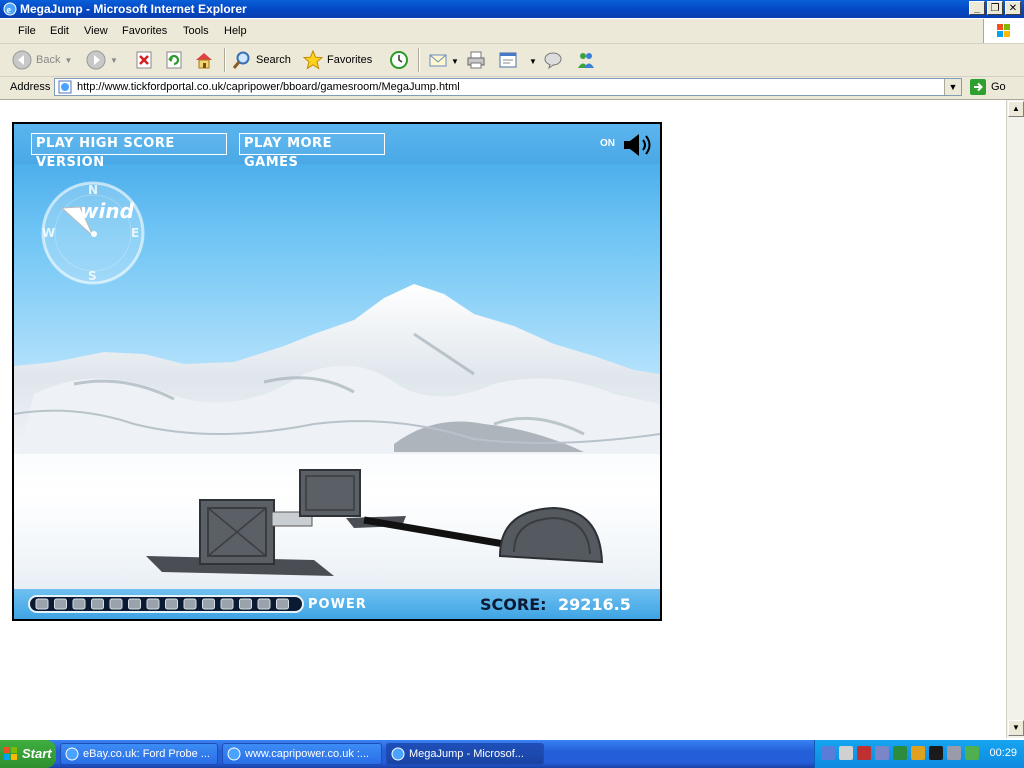 The width and height of the screenshot is (1024, 768). What do you see at coordinates (350, 60) in the screenshot?
I see `favorites-label: Favorites` at bounding box center [350, 60].